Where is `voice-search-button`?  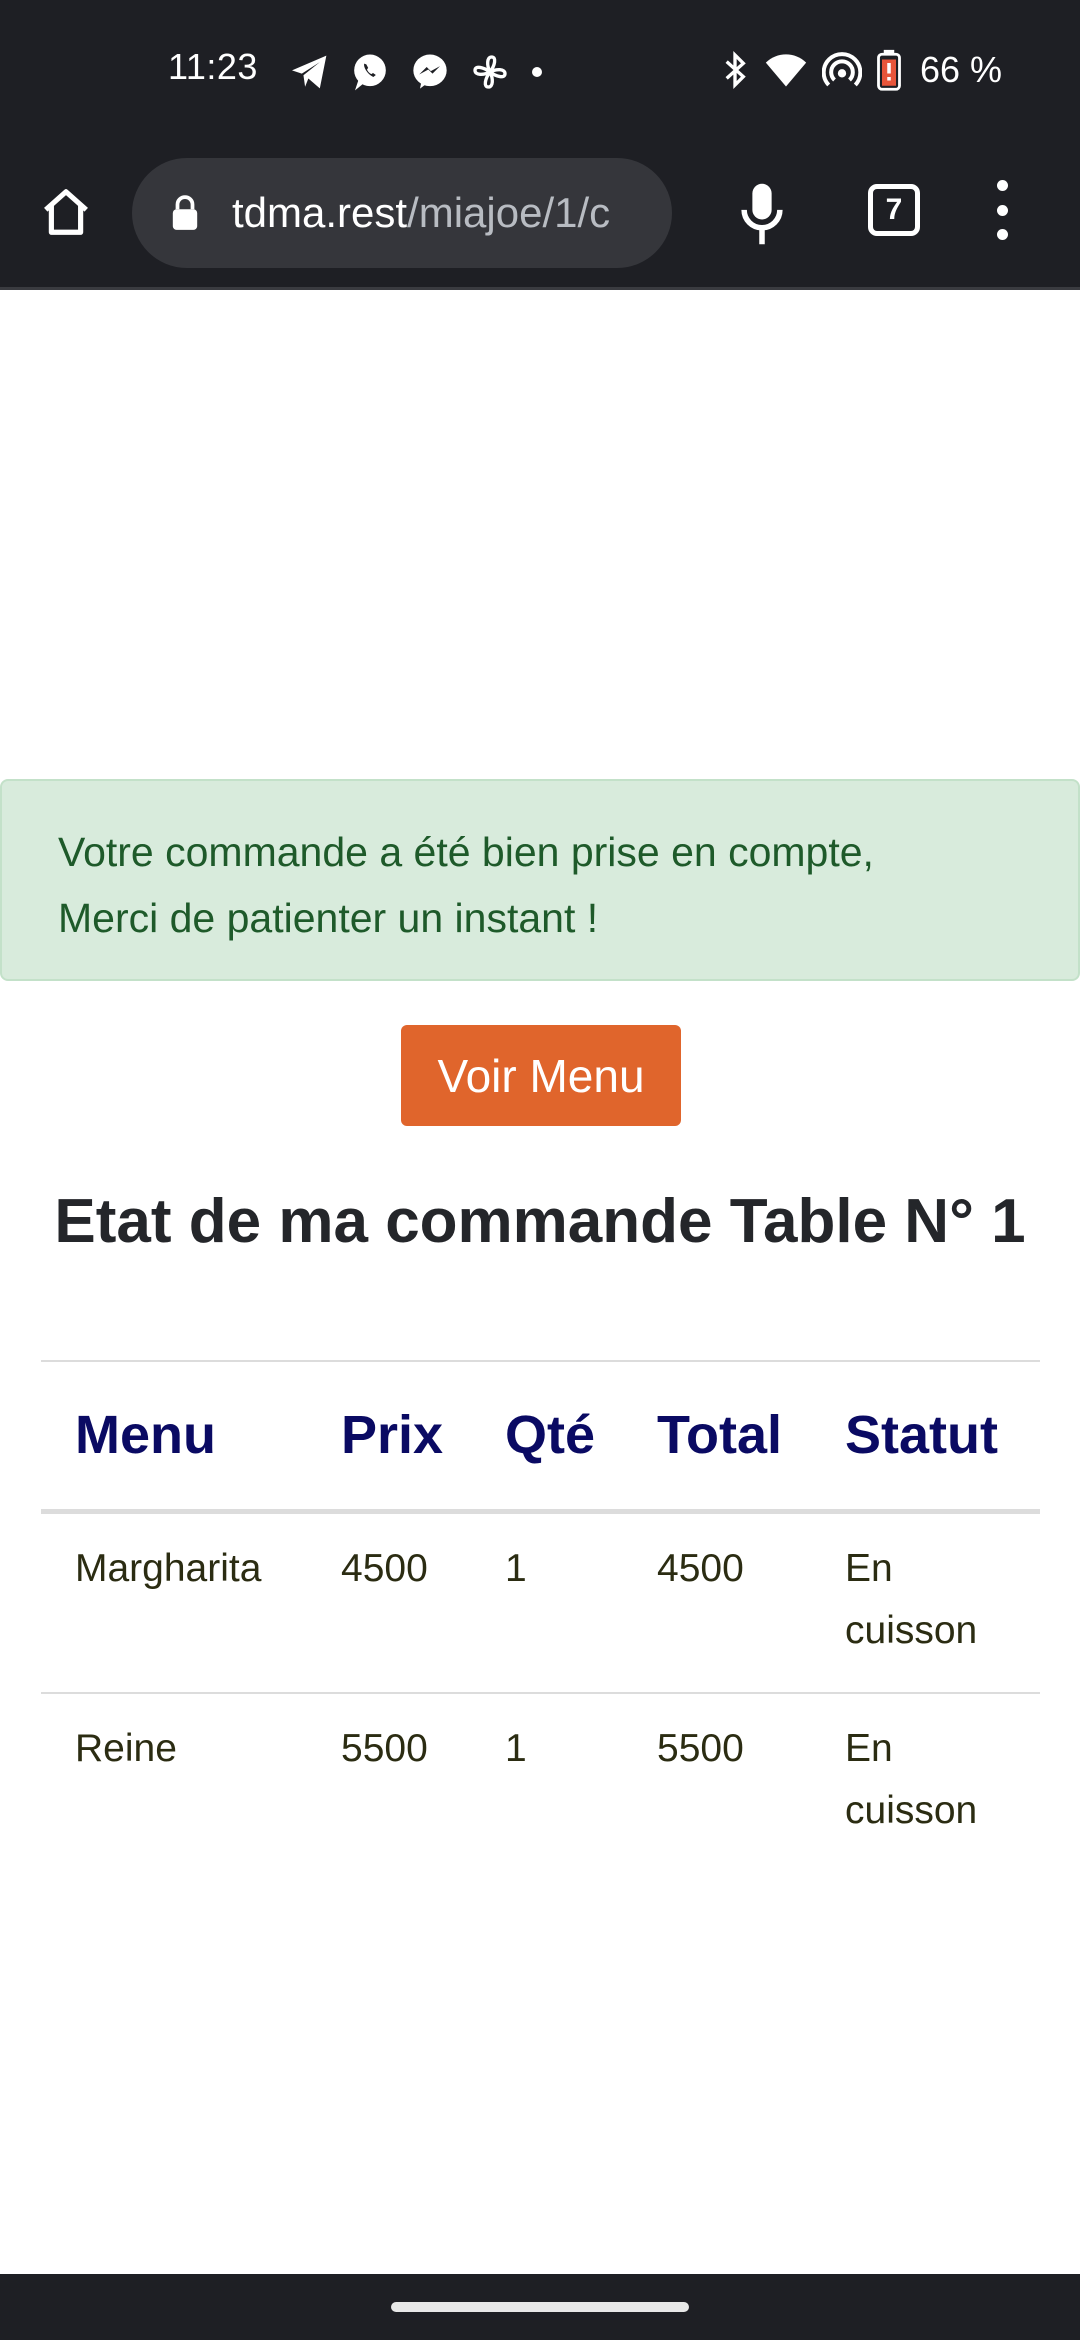 voice-search-button is located at coordinates (762, 214).